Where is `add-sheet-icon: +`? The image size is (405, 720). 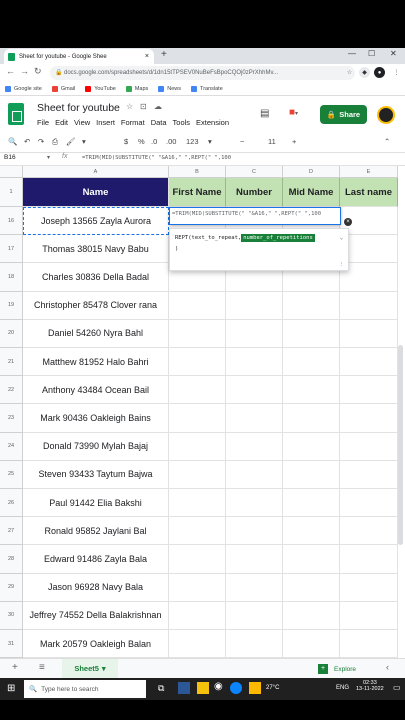
add-sheet-icon: + is located at coordinates (15, 667).